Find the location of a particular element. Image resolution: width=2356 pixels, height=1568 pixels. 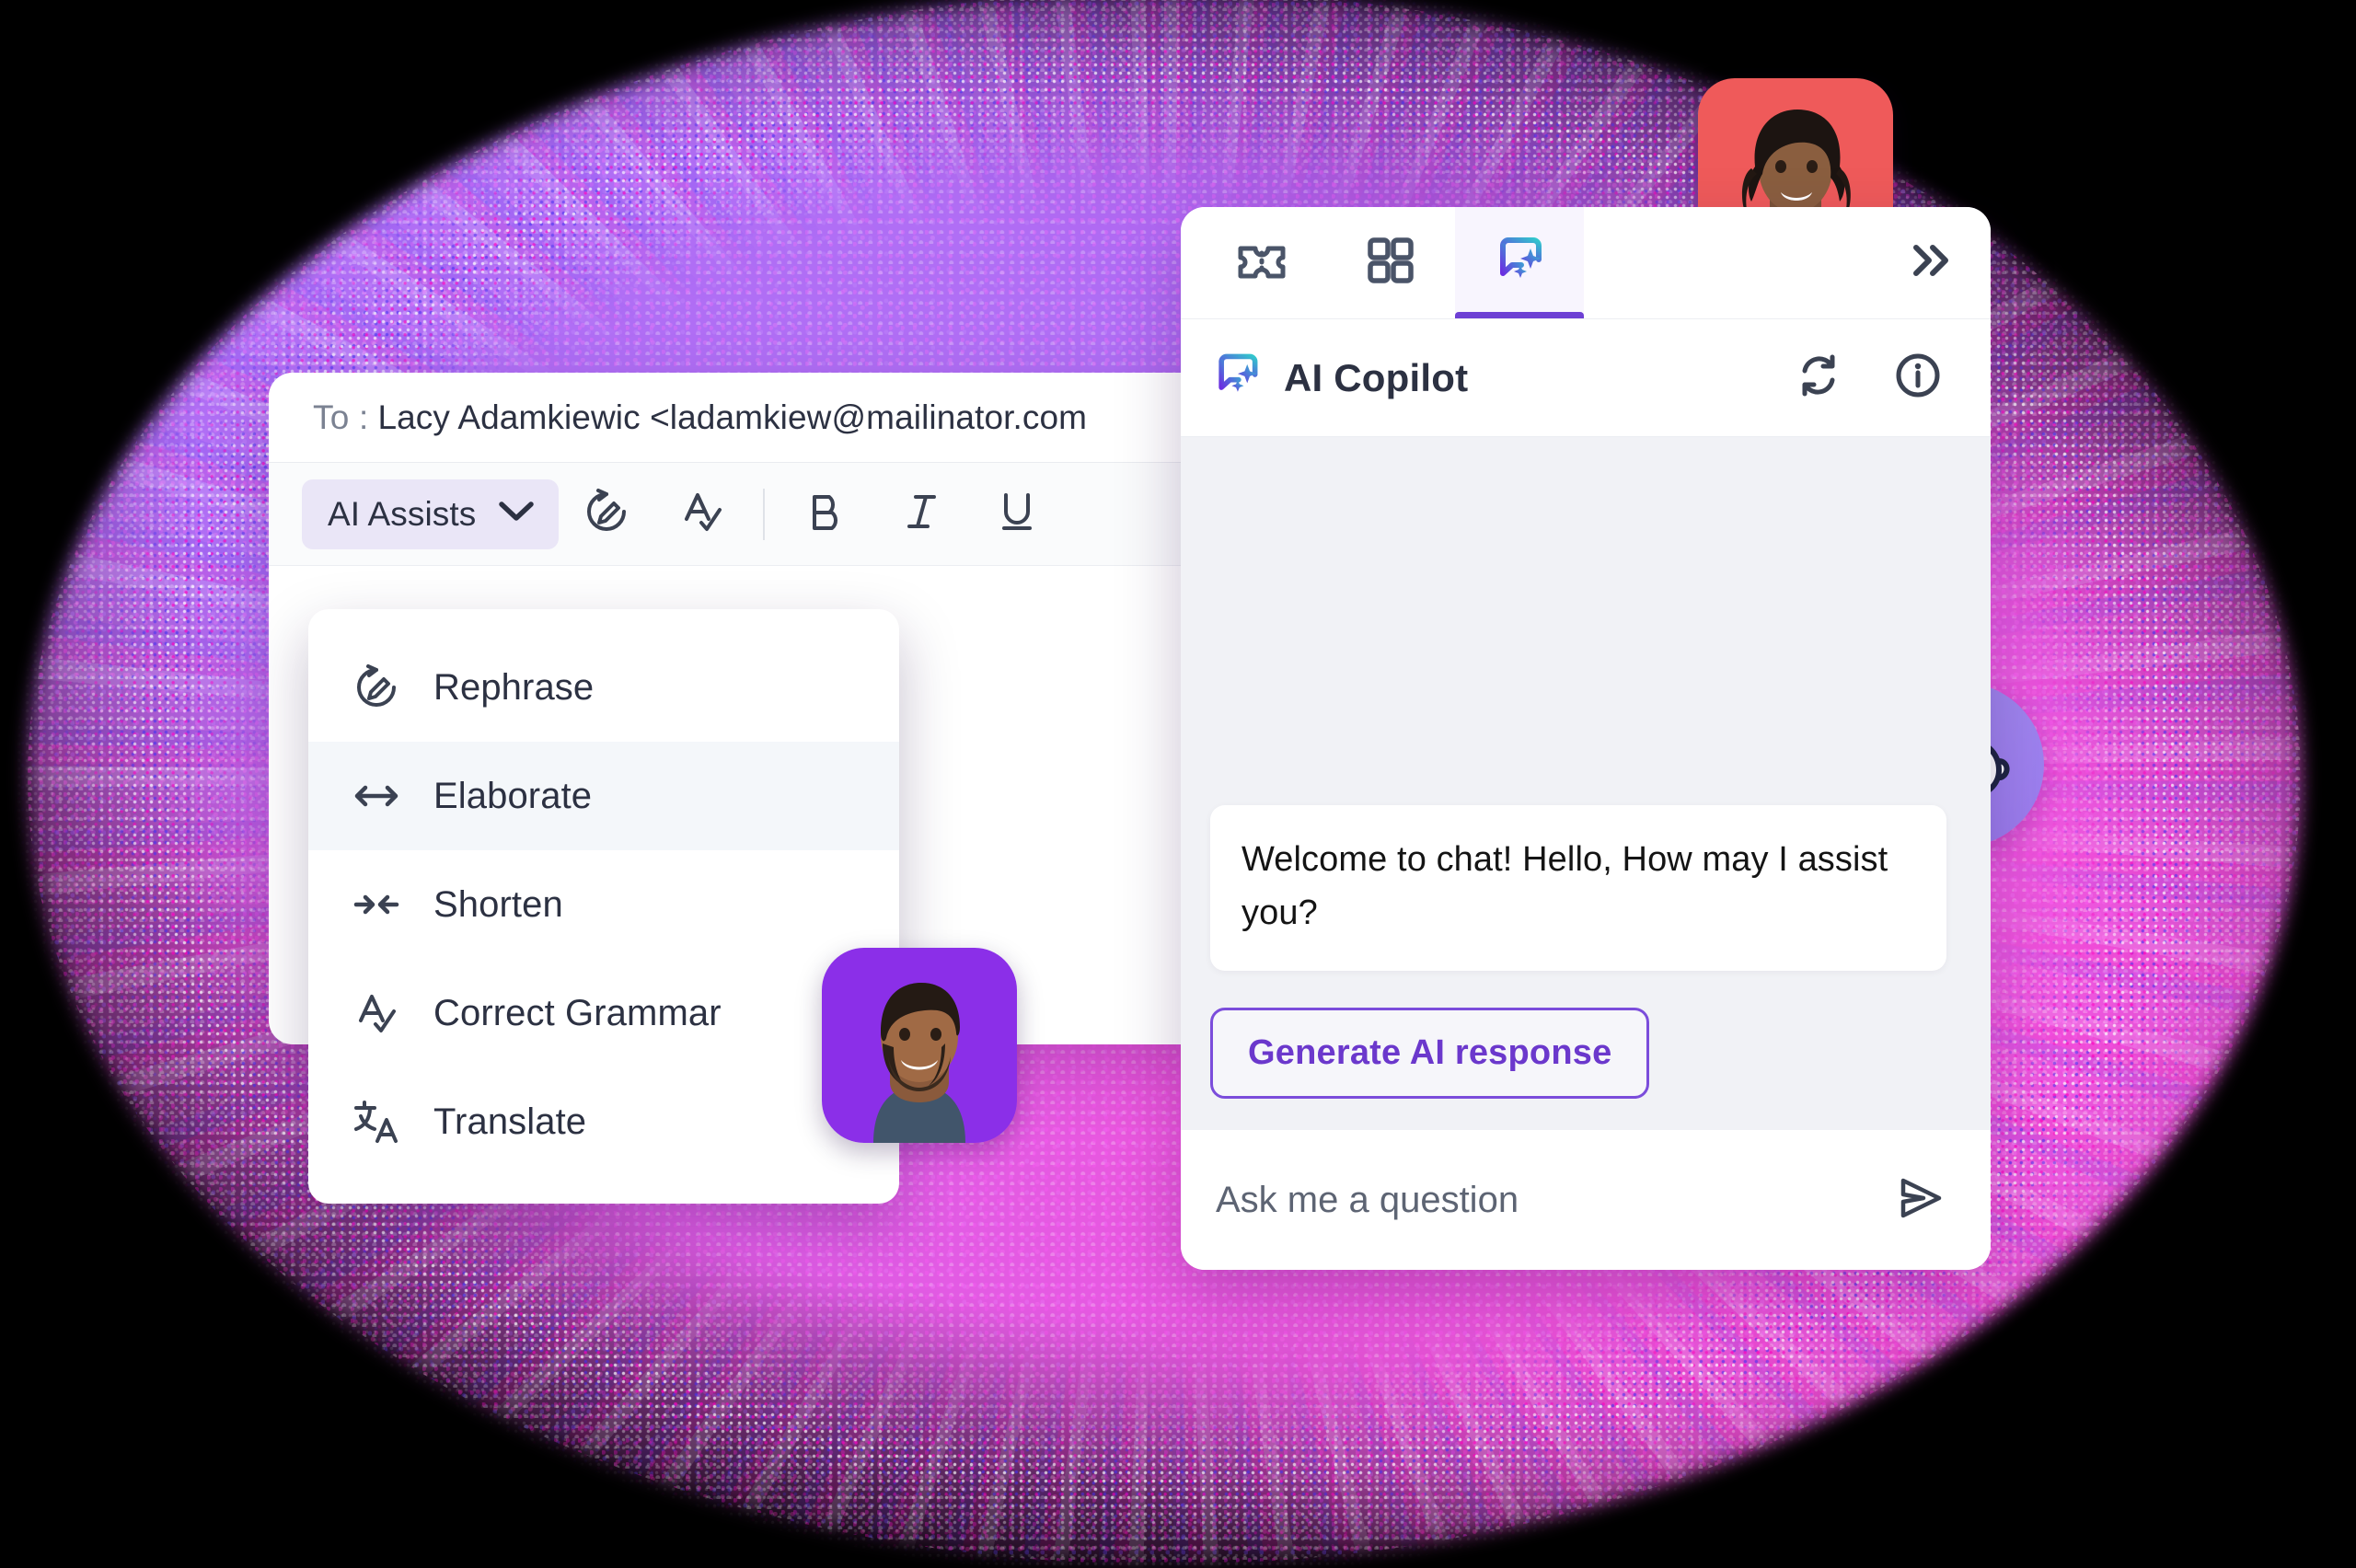

menu-item-label: Rephrase is located at coordinates (514, 687).